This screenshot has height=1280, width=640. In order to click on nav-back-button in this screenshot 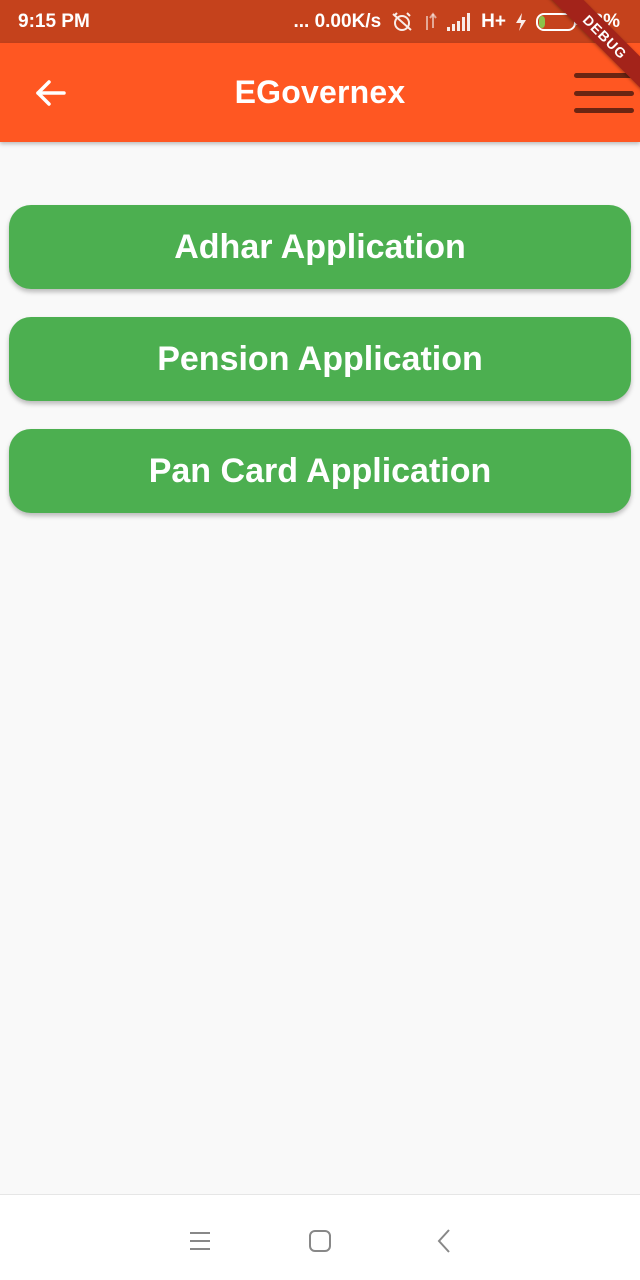, I will do `click(444, 1241)`.